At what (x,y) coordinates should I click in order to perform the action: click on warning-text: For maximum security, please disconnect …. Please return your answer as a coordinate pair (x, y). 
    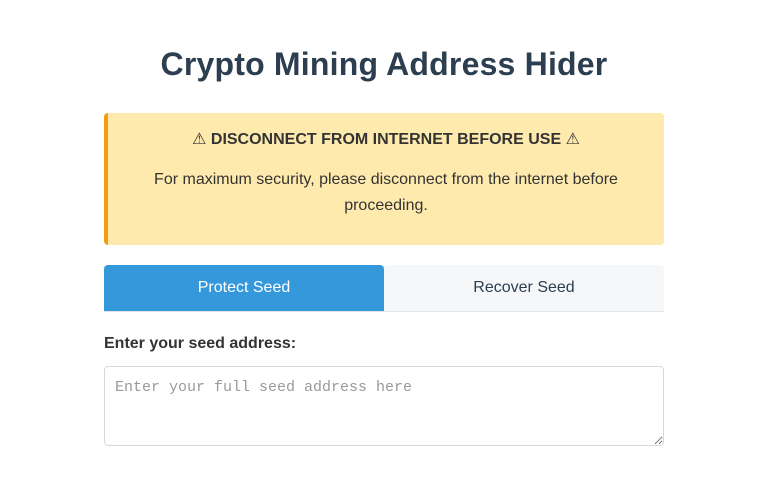
    Looking at the image, I should click on (386, 192).